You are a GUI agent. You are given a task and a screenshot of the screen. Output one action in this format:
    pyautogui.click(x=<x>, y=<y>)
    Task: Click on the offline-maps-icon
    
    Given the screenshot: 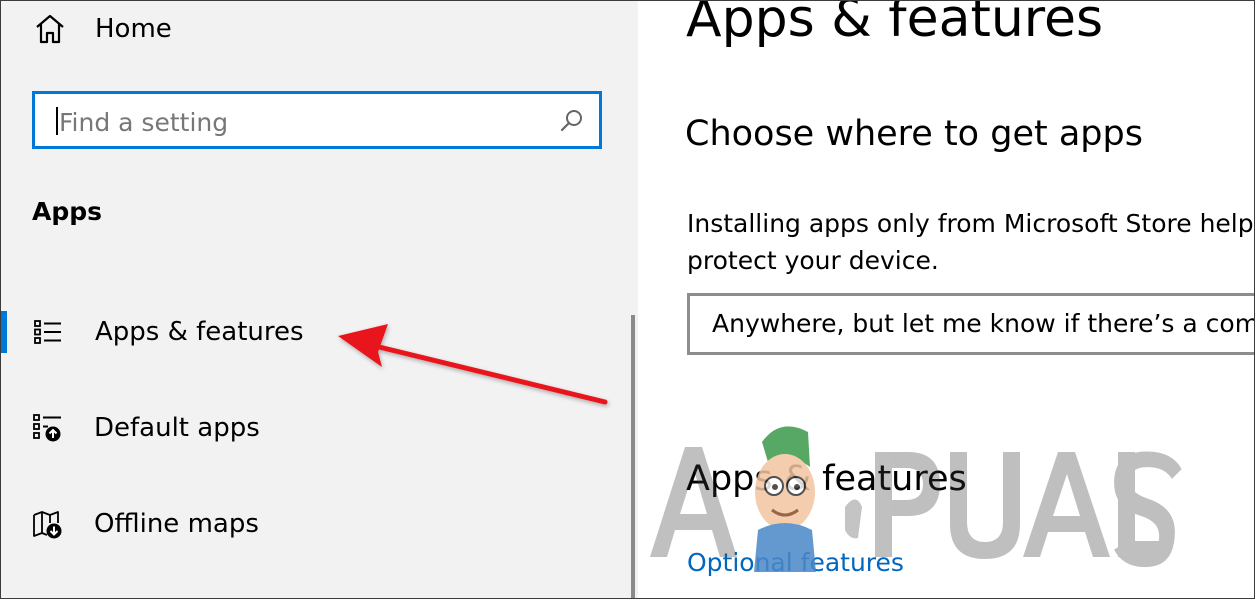 What is the action you would take?
    pyautogui.click(x=47, y=525)
    